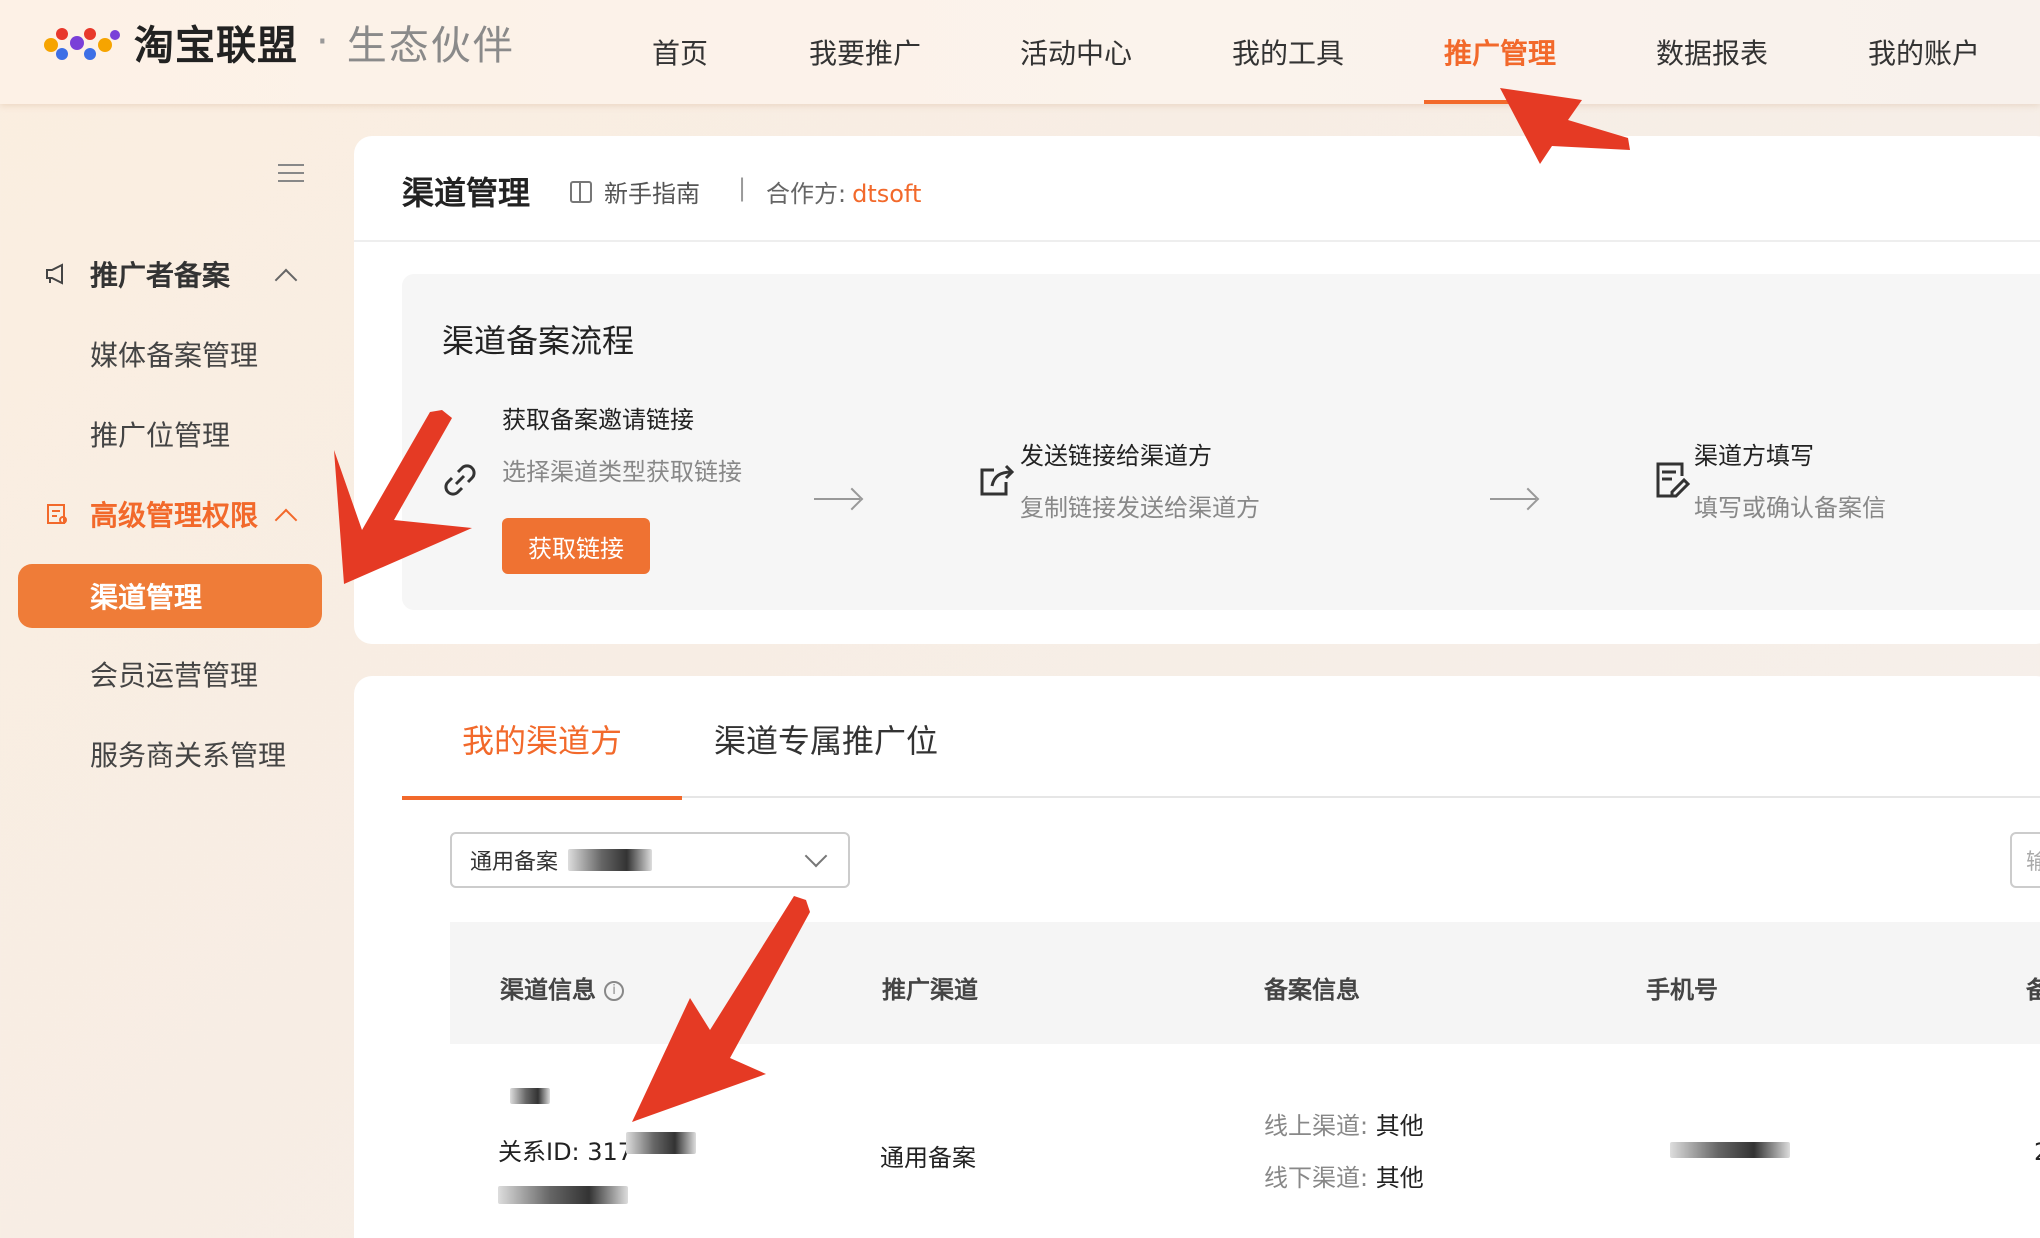 The height and width of the screenshot is (1238, 2040). I want to click on th-channel-info: 渠道信息 i, so click(562, 987).